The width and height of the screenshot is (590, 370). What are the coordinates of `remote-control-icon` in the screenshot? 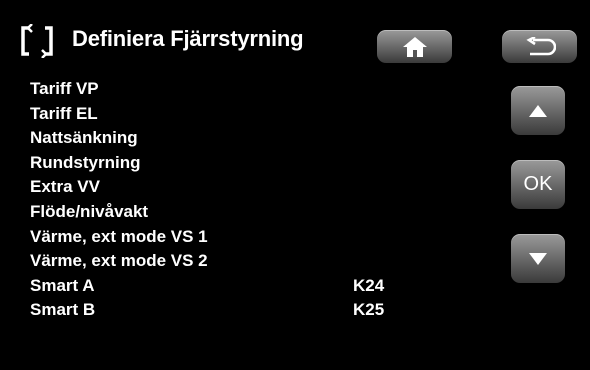 It's located at (37, 41).